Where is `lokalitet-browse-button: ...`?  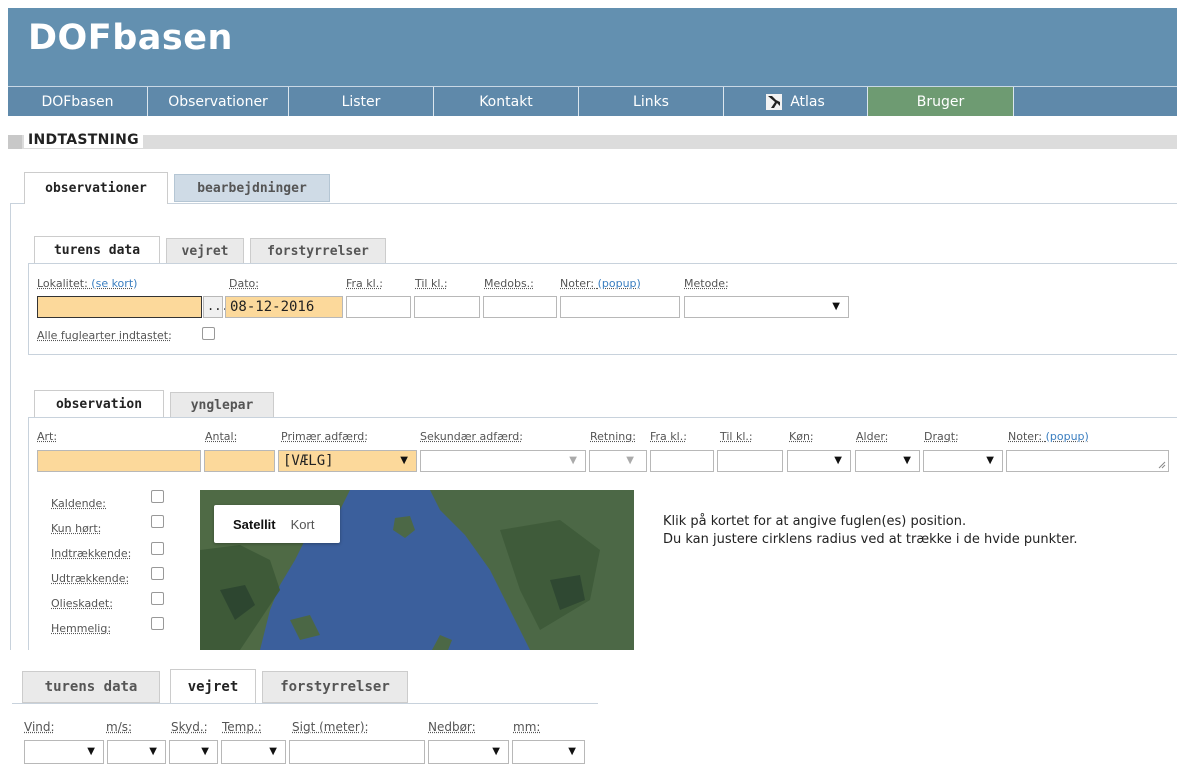 lokalitet-browse-button: ... is located at coordinates (216, 307).